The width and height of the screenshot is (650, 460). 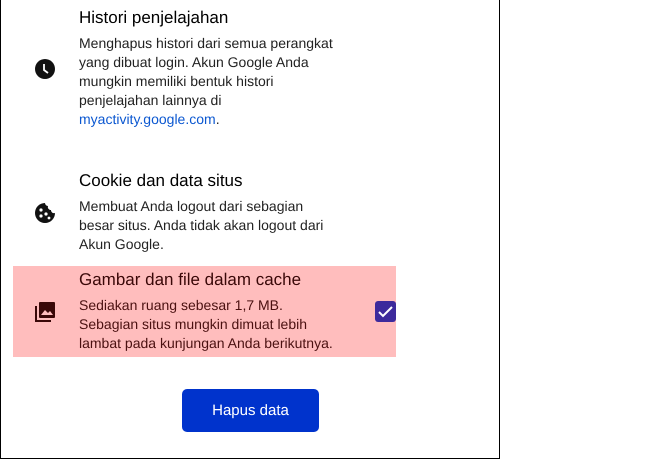 I want to click on option-description: Sediakan ruang sebesar 1,7 MB. Sebagian situs mungkin dimuat lebih lambat pada kunjungan Anda berikutnya., so click(x=206, y=324).